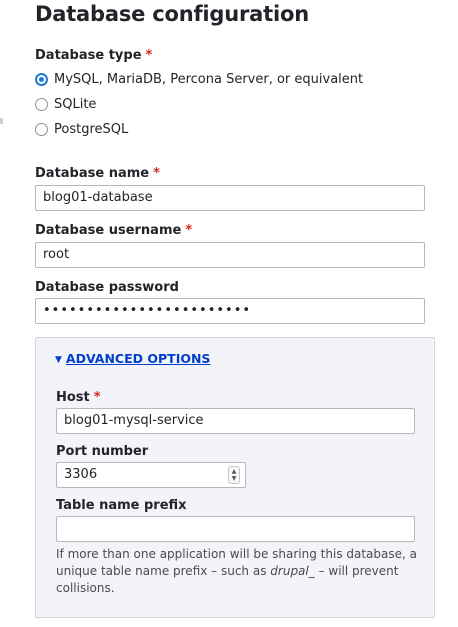 The height and width of the screenshot is (627, 458). Describe the element at coordinates (234, 471) in the screenshot. I see `stepper-up-icon: ▲` at that location.